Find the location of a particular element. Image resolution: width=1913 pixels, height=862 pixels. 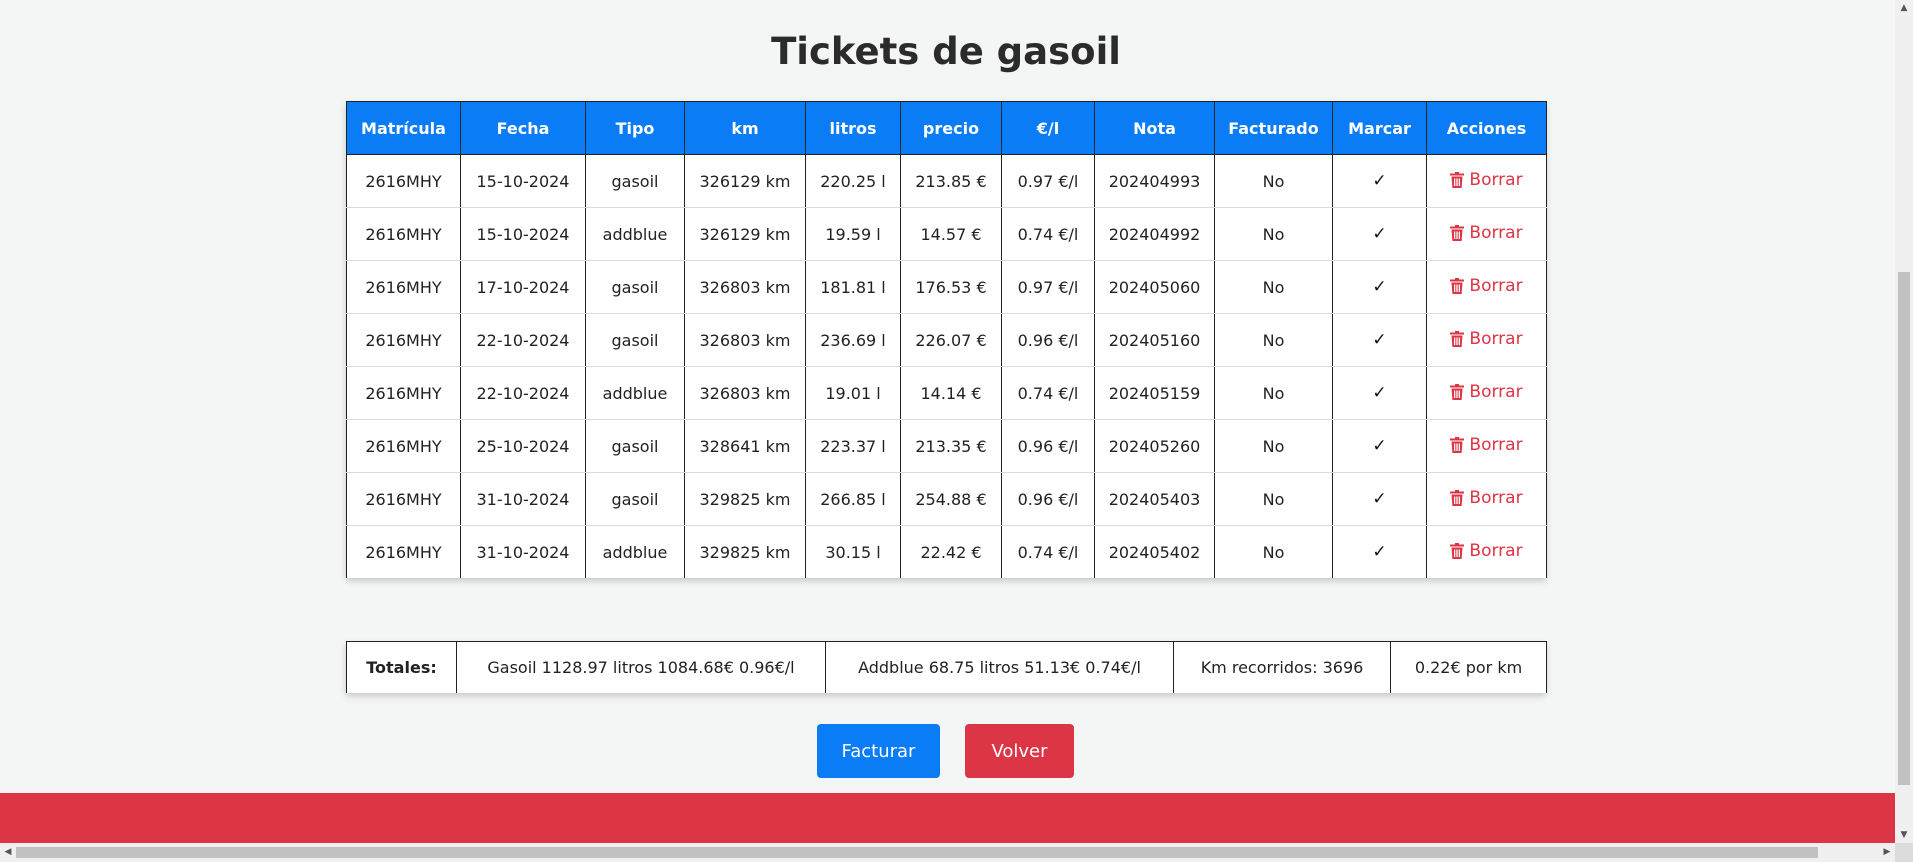

cell-nota: 202405060 is located at coordinates (1154, 287).